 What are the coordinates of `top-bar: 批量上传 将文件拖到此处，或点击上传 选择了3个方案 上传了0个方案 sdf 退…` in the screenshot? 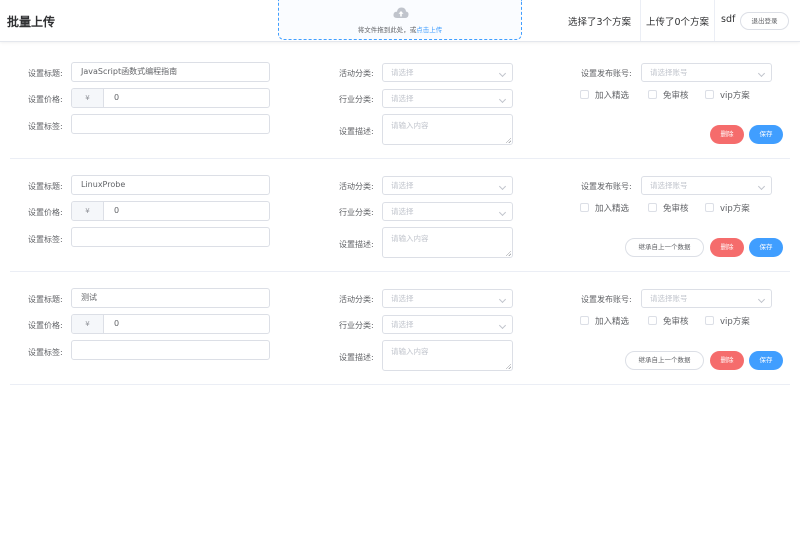 It's located at (400, 21).